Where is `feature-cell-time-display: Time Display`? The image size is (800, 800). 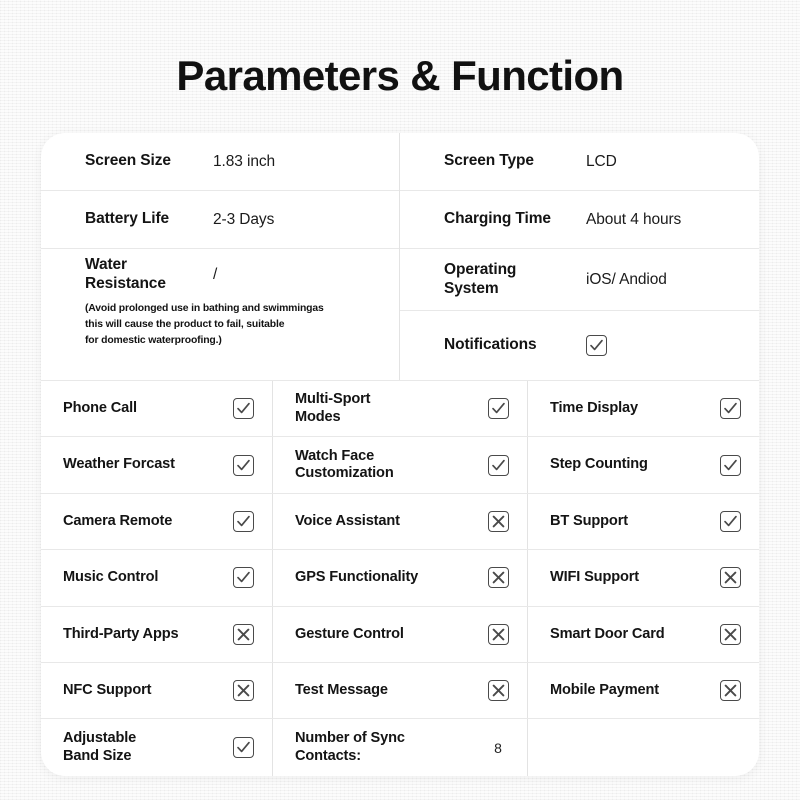 feature-cell-time-display: Time Display is located at coordinates (643, 408).